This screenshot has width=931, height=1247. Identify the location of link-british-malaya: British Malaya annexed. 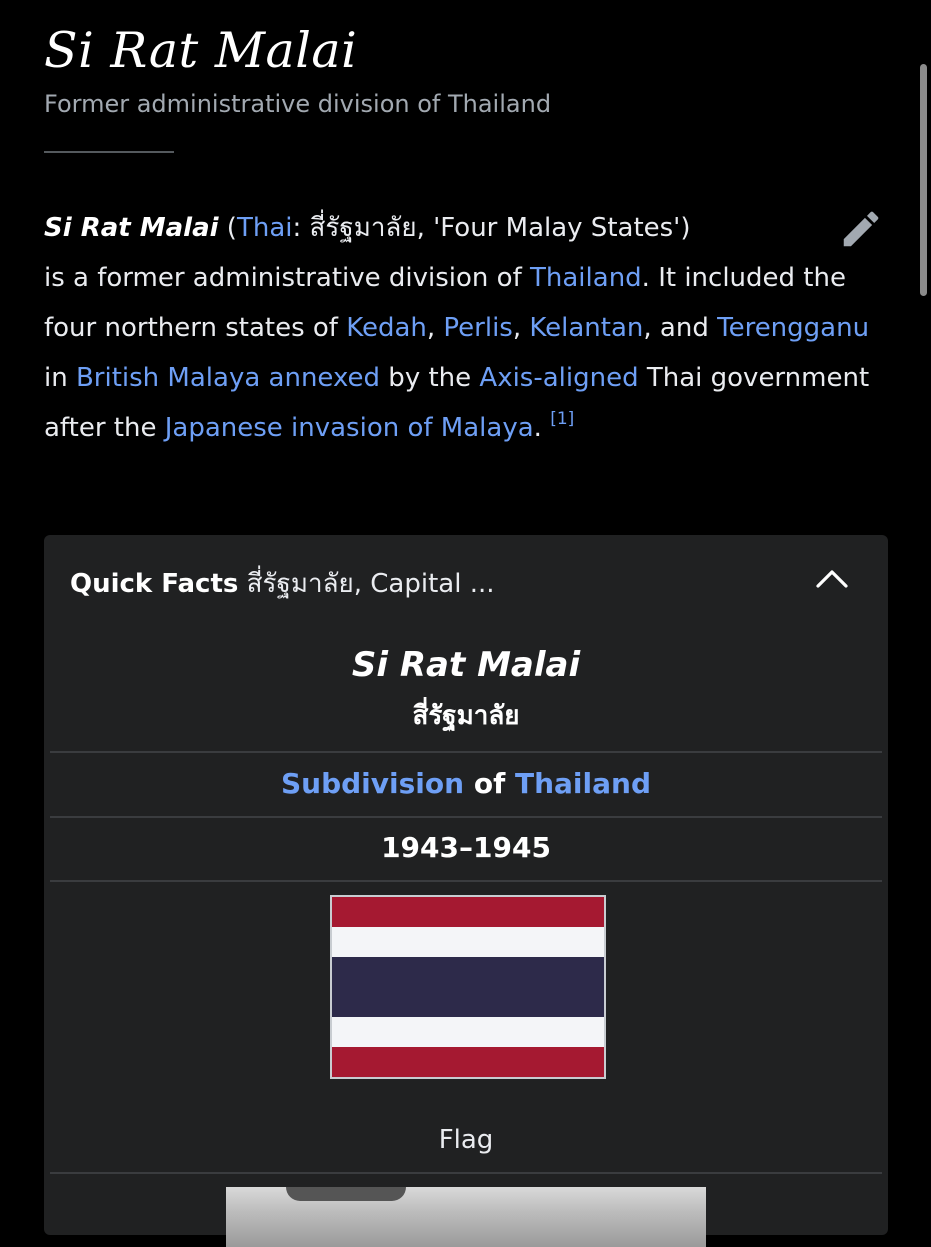
(228, 378).